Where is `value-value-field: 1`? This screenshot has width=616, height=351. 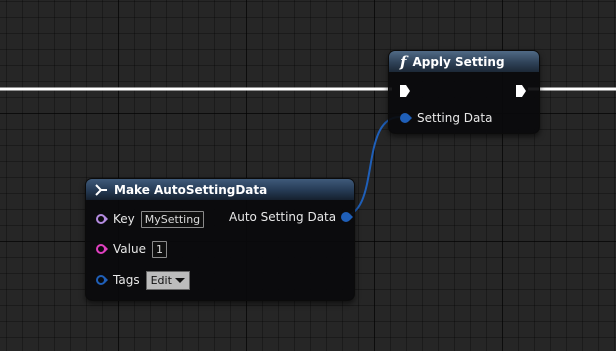 value-value-field: 1 is located at coordinates (159, 249).